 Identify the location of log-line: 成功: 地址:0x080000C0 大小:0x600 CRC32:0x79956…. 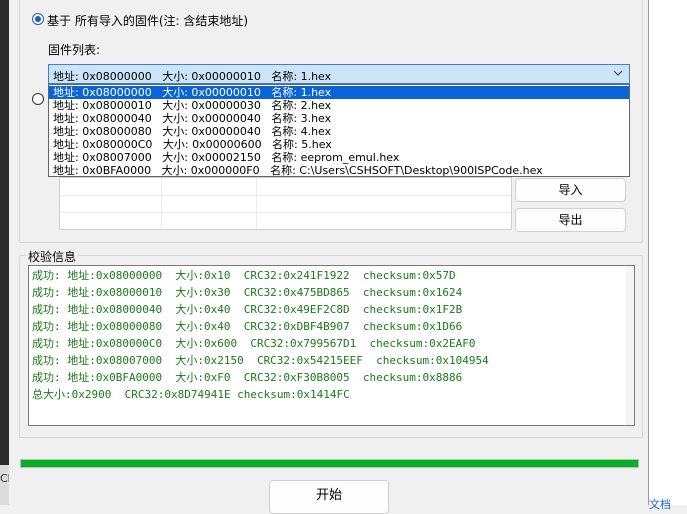
(254, 343).